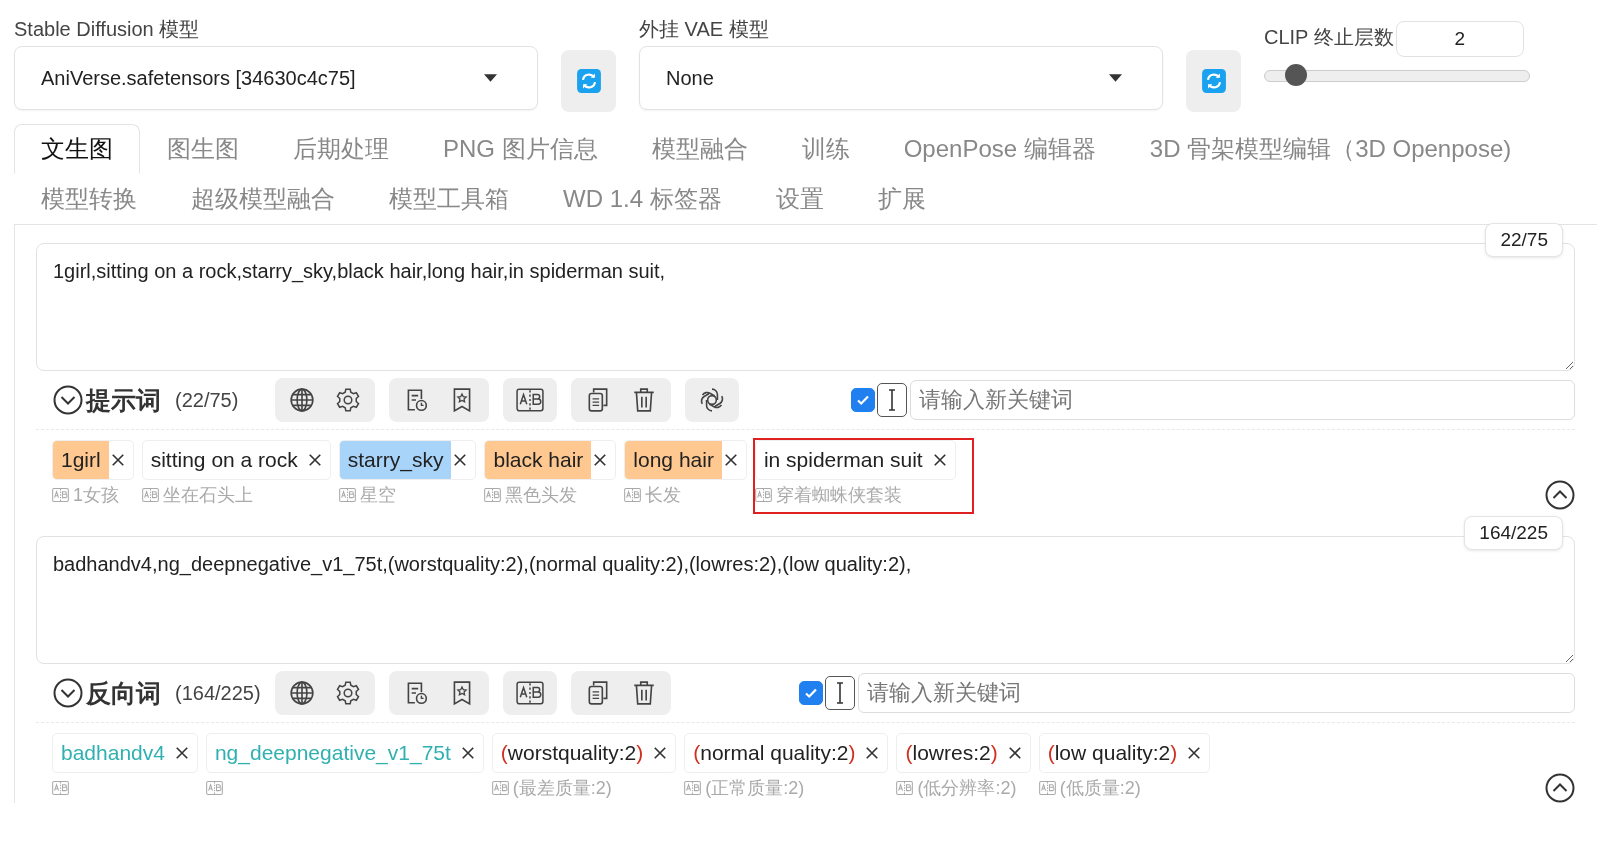 The width and height of the screenshot is (1597, 847). What do you see at coordinates (113, 753) in the screenshot?
I see `tag-text: badhandv4` at bounding box center [113, 753].